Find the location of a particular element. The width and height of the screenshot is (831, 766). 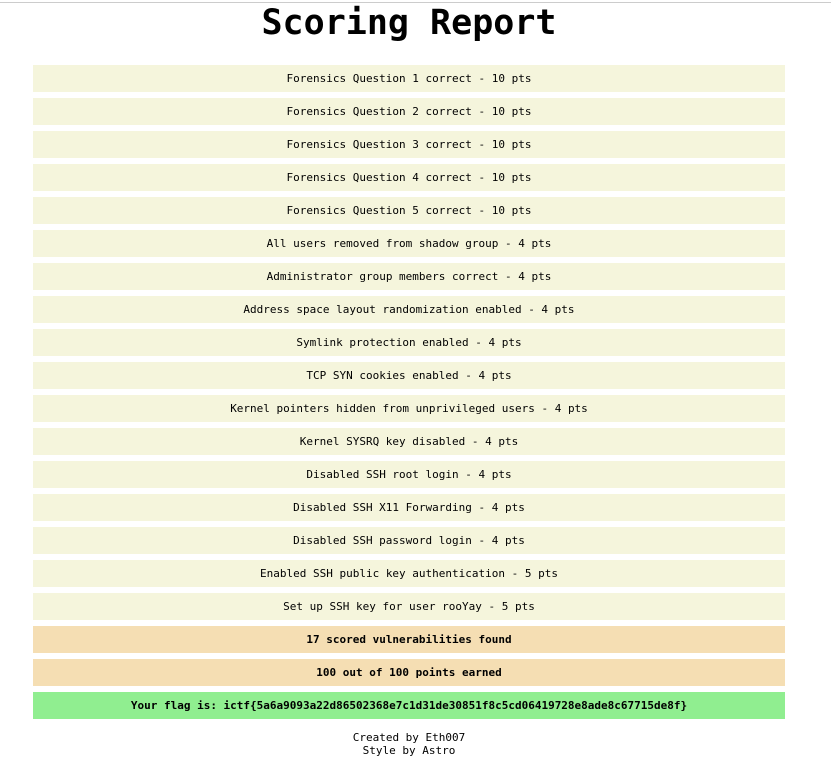

report-item: TCP SYN cookies enabled - 4 pts is located at coordinates (409, 375).